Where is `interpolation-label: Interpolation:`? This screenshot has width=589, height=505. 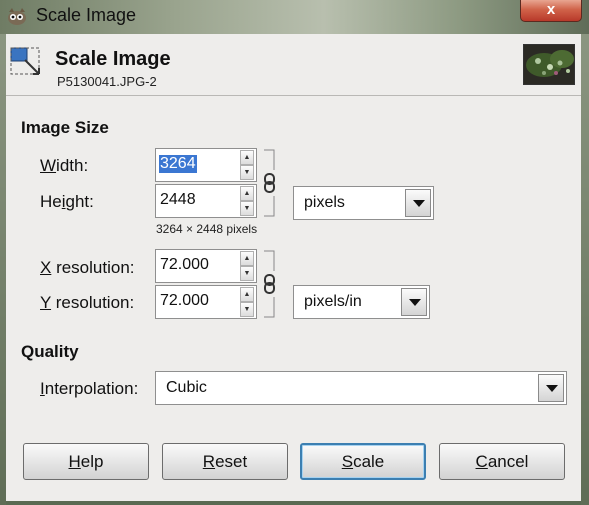
interpolation-label: Interpolation: is located at coordinates (89, 388).